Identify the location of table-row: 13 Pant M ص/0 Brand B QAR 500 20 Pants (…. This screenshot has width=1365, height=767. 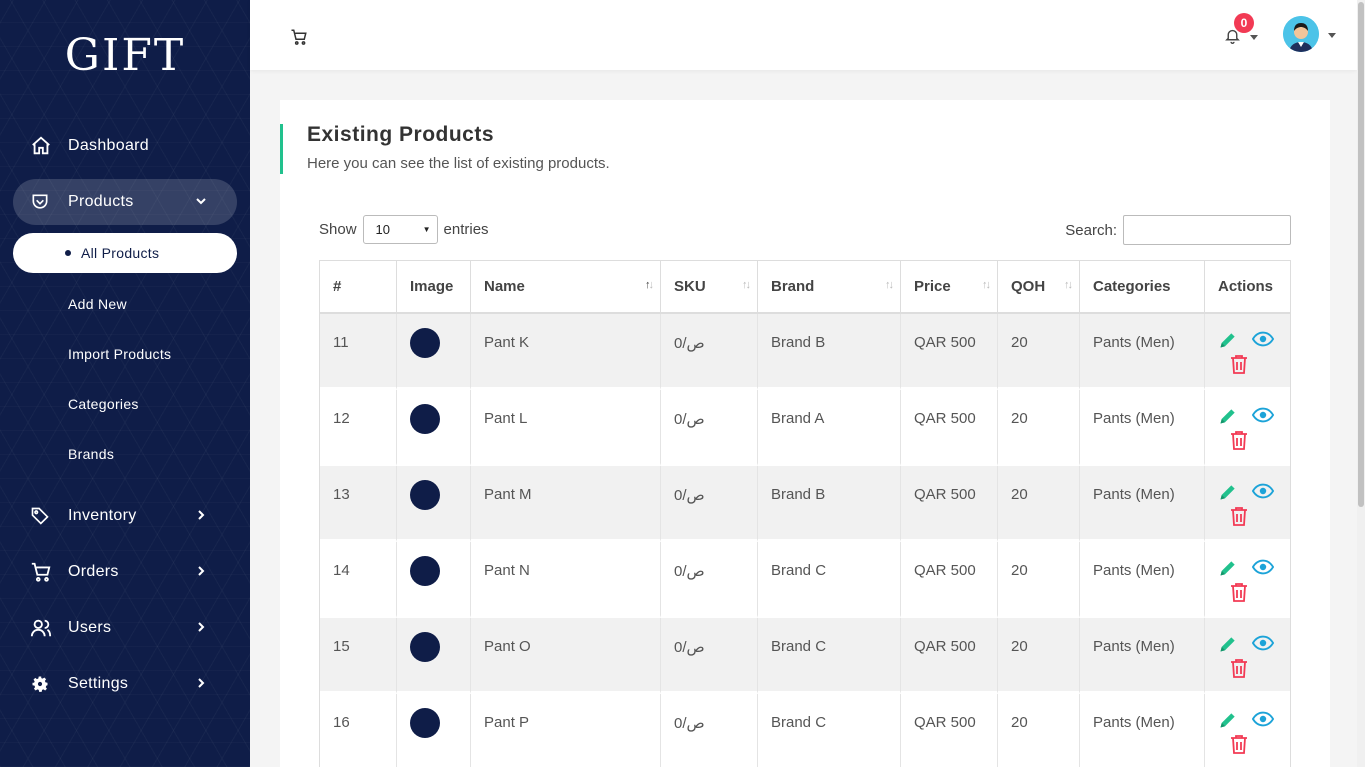
(805, 504).